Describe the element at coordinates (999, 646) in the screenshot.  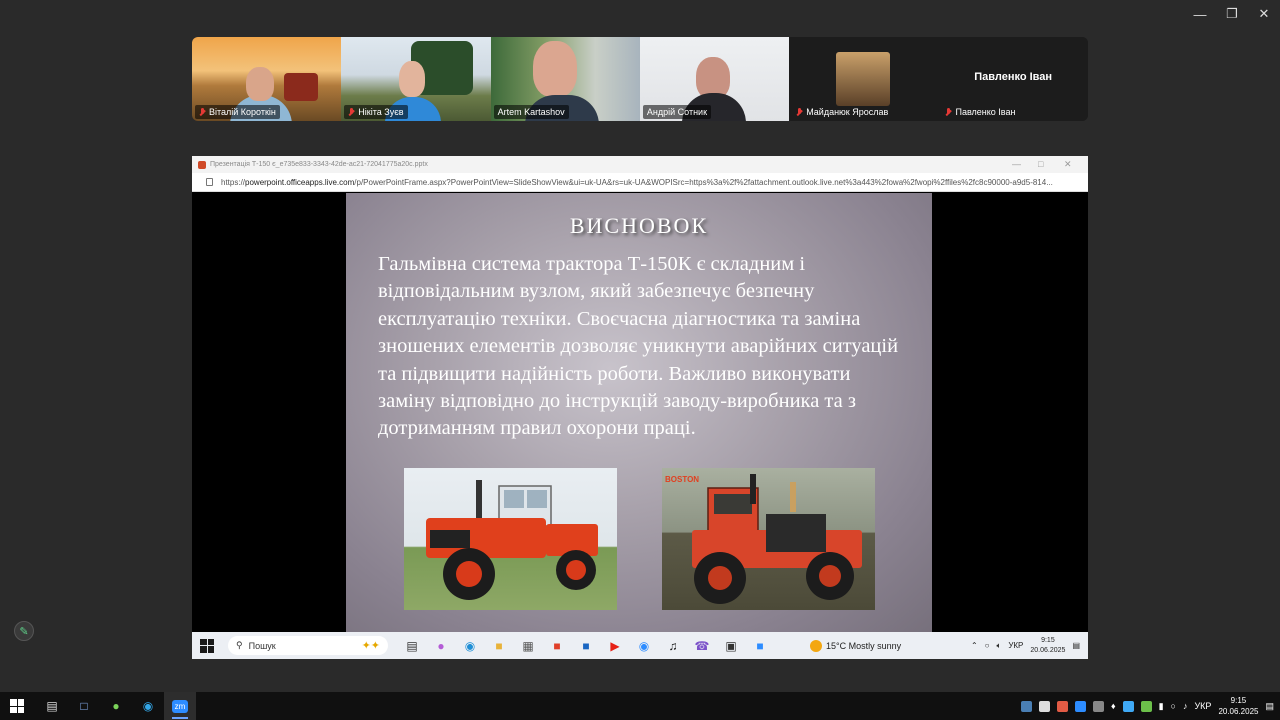
I see `volume-icon: 🔈︎` at that location.